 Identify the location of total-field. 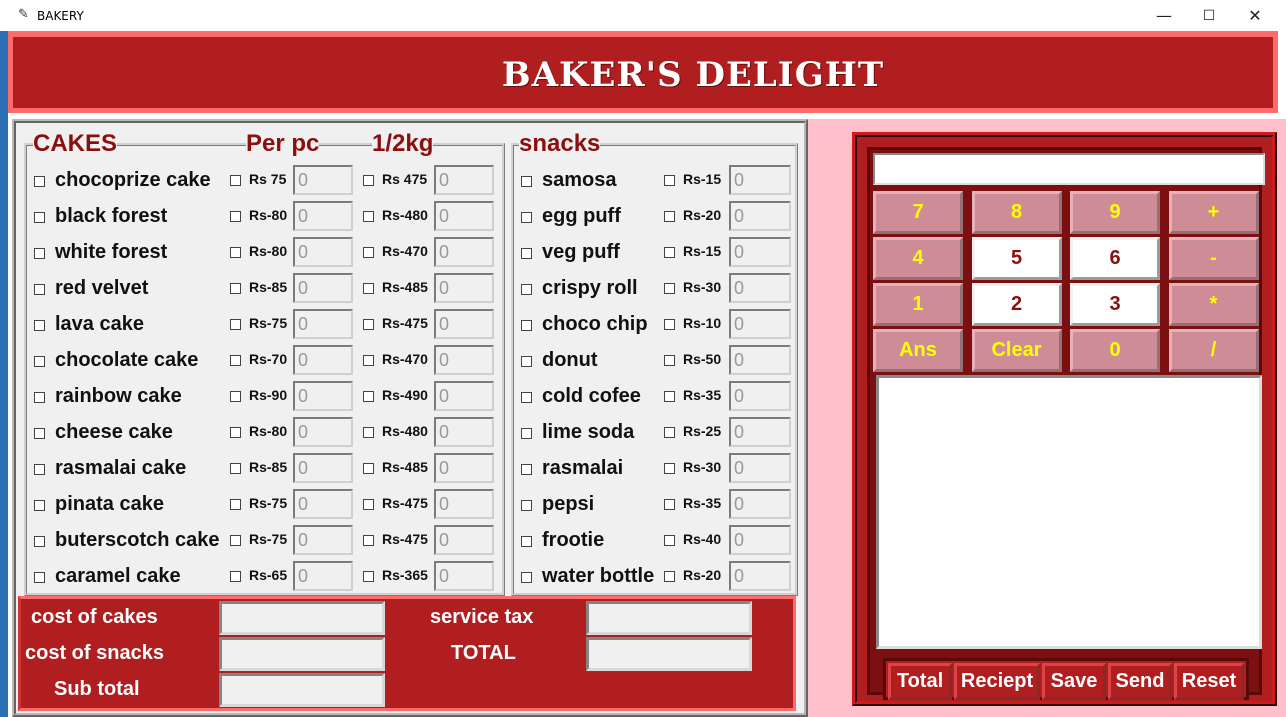
(669, 654).